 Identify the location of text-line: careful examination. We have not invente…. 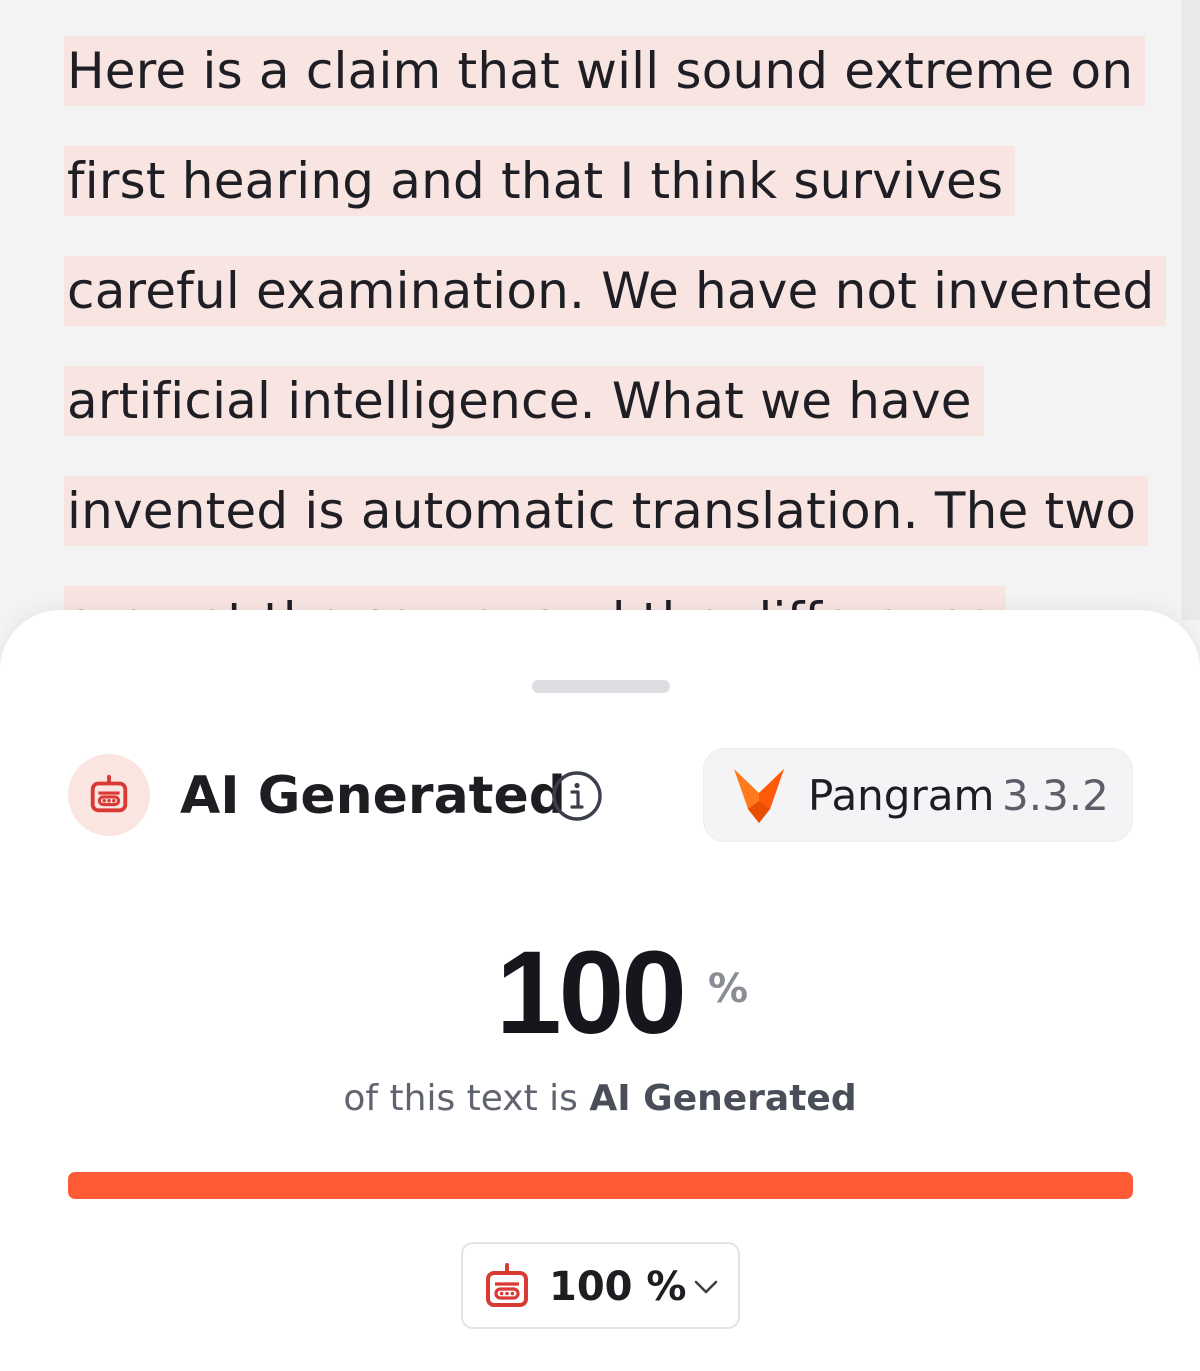
(615, 291).